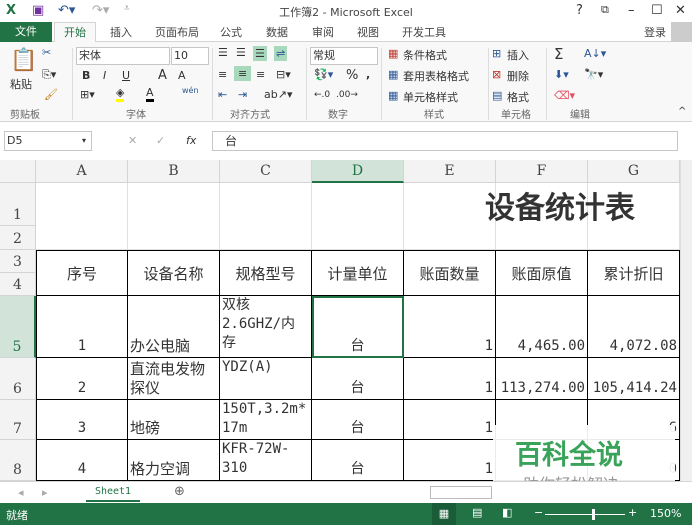  I want to click on active-cell-d5: 台, so click(358, 327).